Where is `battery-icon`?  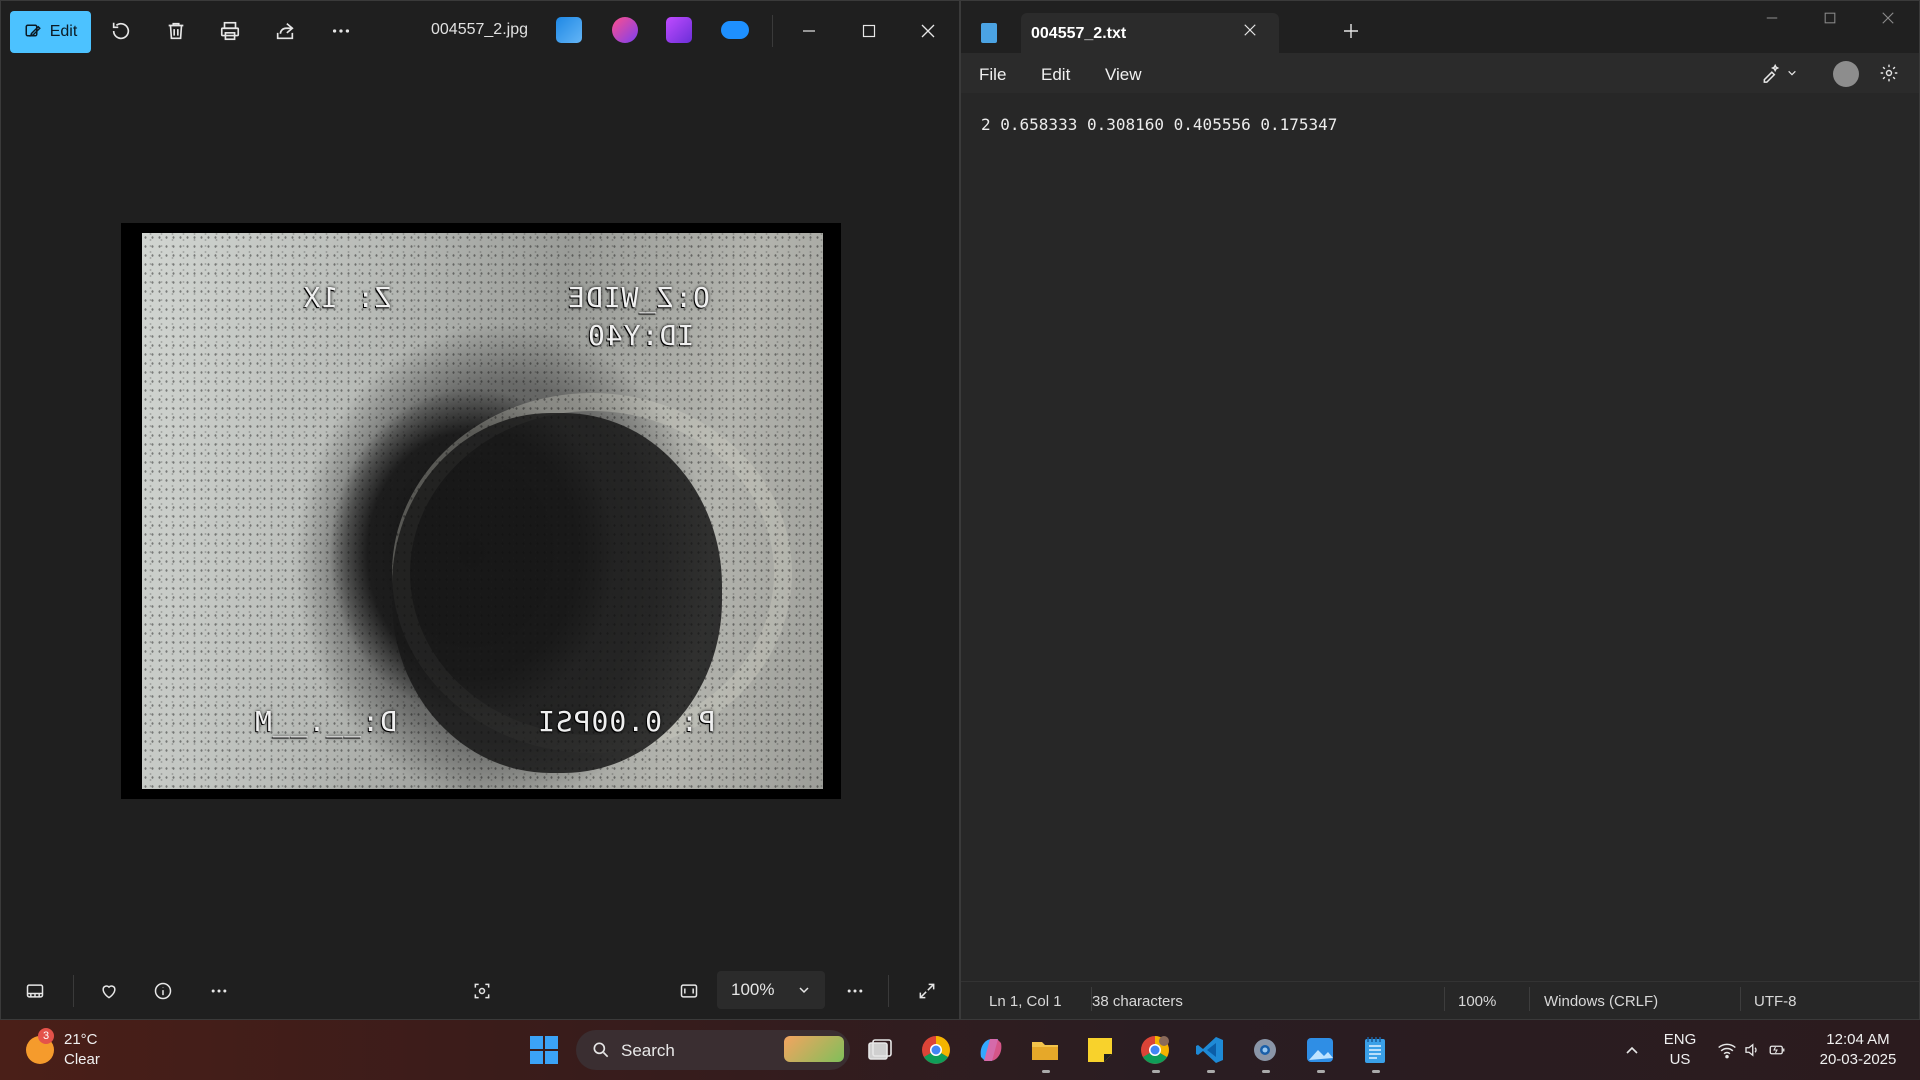
battery-icon is located at coordinates (1777, 1050).